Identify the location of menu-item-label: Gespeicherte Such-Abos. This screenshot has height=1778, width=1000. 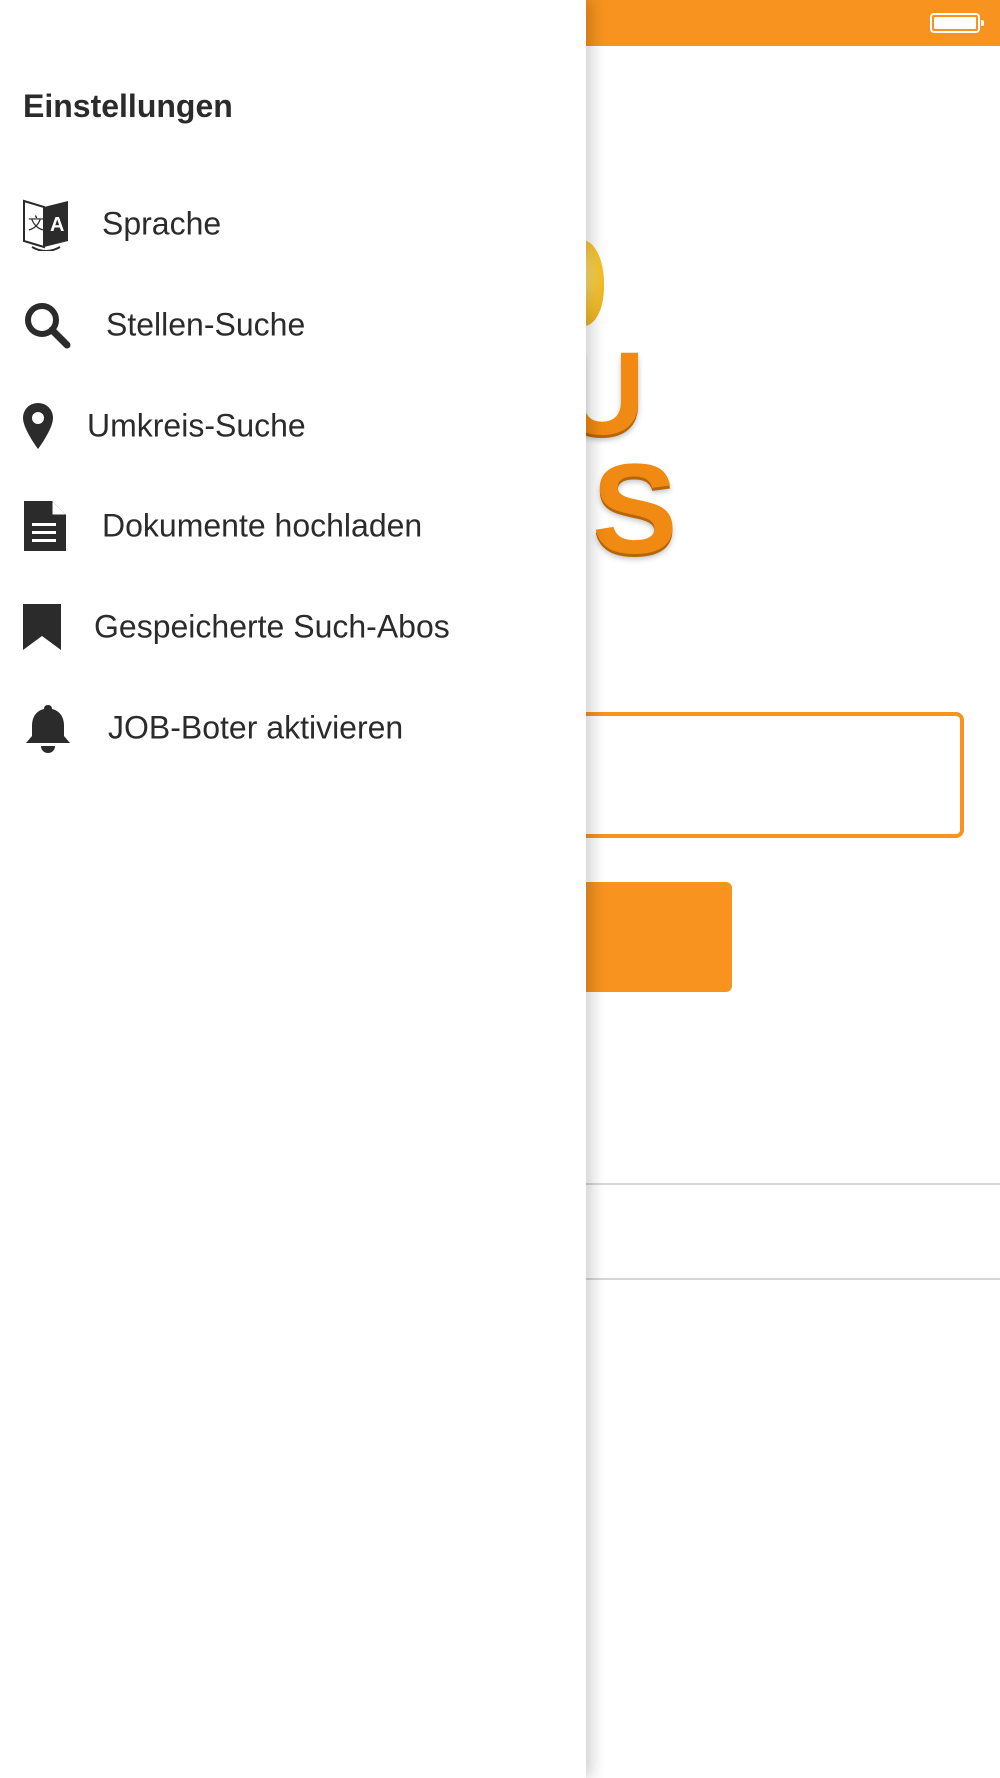
(272, 626).